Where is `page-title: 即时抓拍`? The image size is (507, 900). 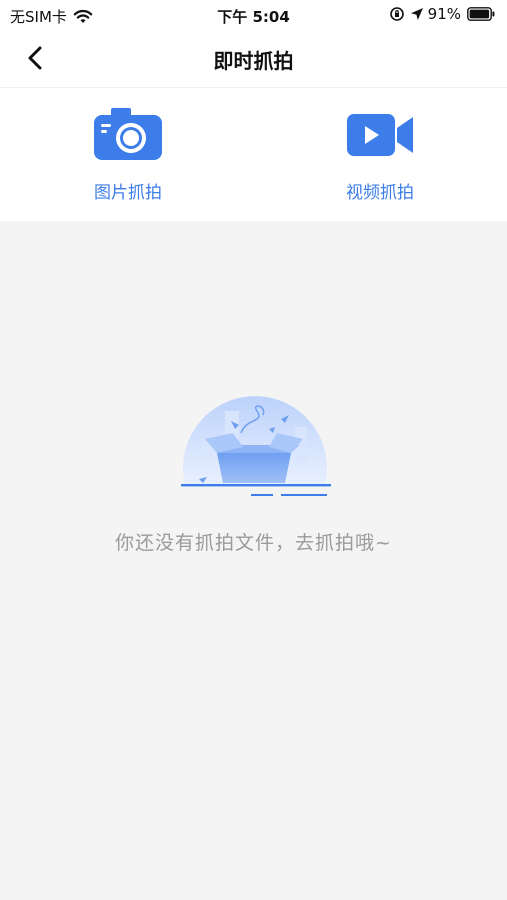 page-title: 即时抓拍 is located at coordinates (253, 61).